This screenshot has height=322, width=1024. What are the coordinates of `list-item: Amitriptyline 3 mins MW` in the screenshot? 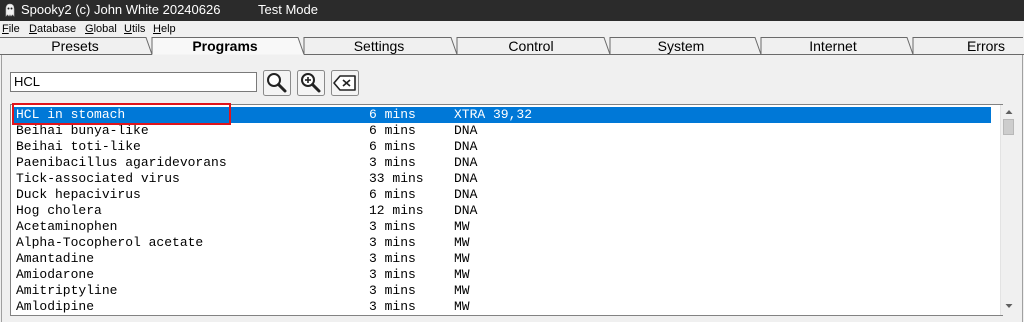 It's located at (501, 291).